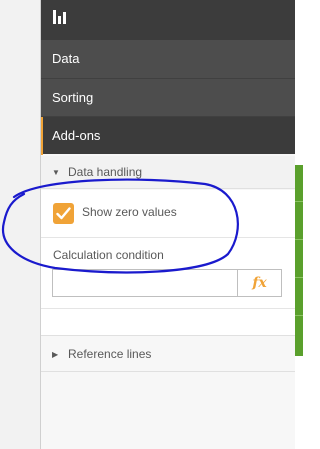  Describe the element at coordinates (299, 260) in the screenshot. I see `chart-edge-green` at that location.